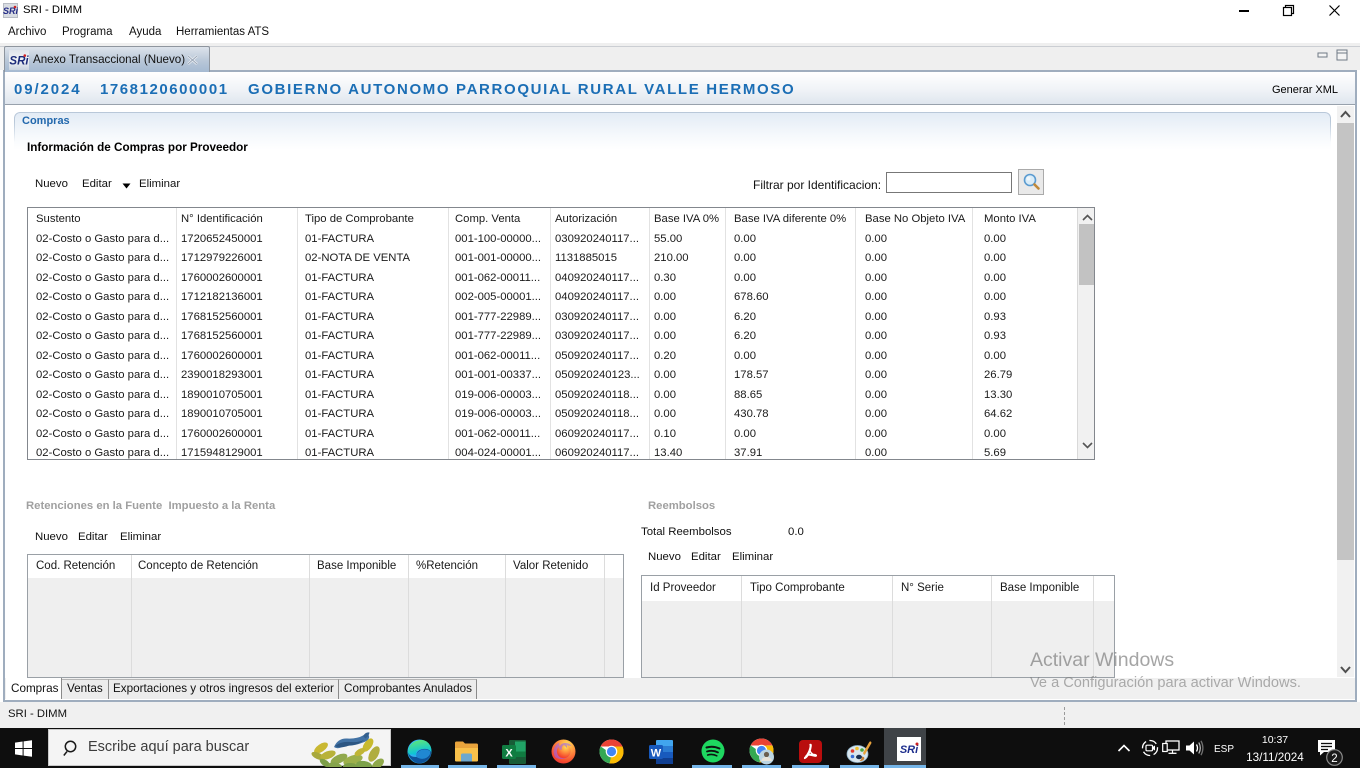 The image size is (1360, 768). I want to click on svg-text: 2, so click(1334, 759).